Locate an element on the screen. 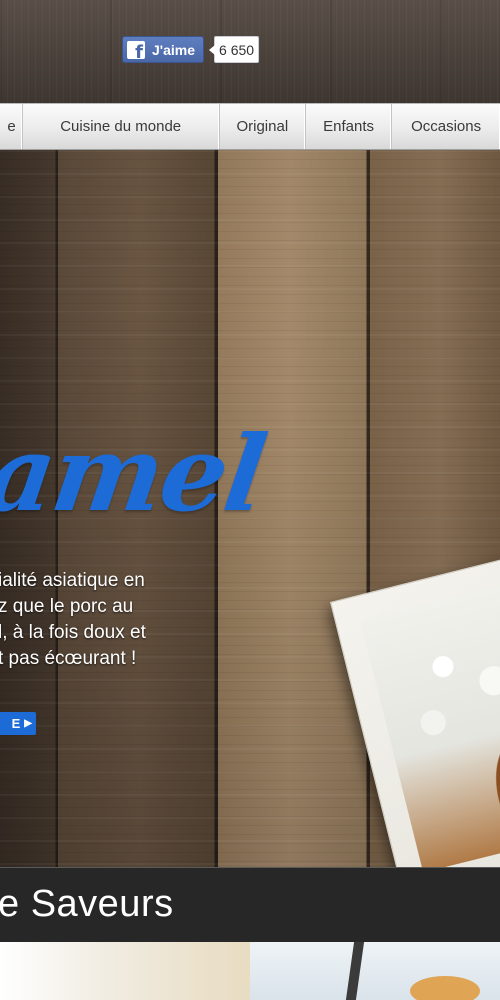 This screenshot has width=500, height=1000. top-header: f J'aime 6 650 is located at coordinates (250, 51).